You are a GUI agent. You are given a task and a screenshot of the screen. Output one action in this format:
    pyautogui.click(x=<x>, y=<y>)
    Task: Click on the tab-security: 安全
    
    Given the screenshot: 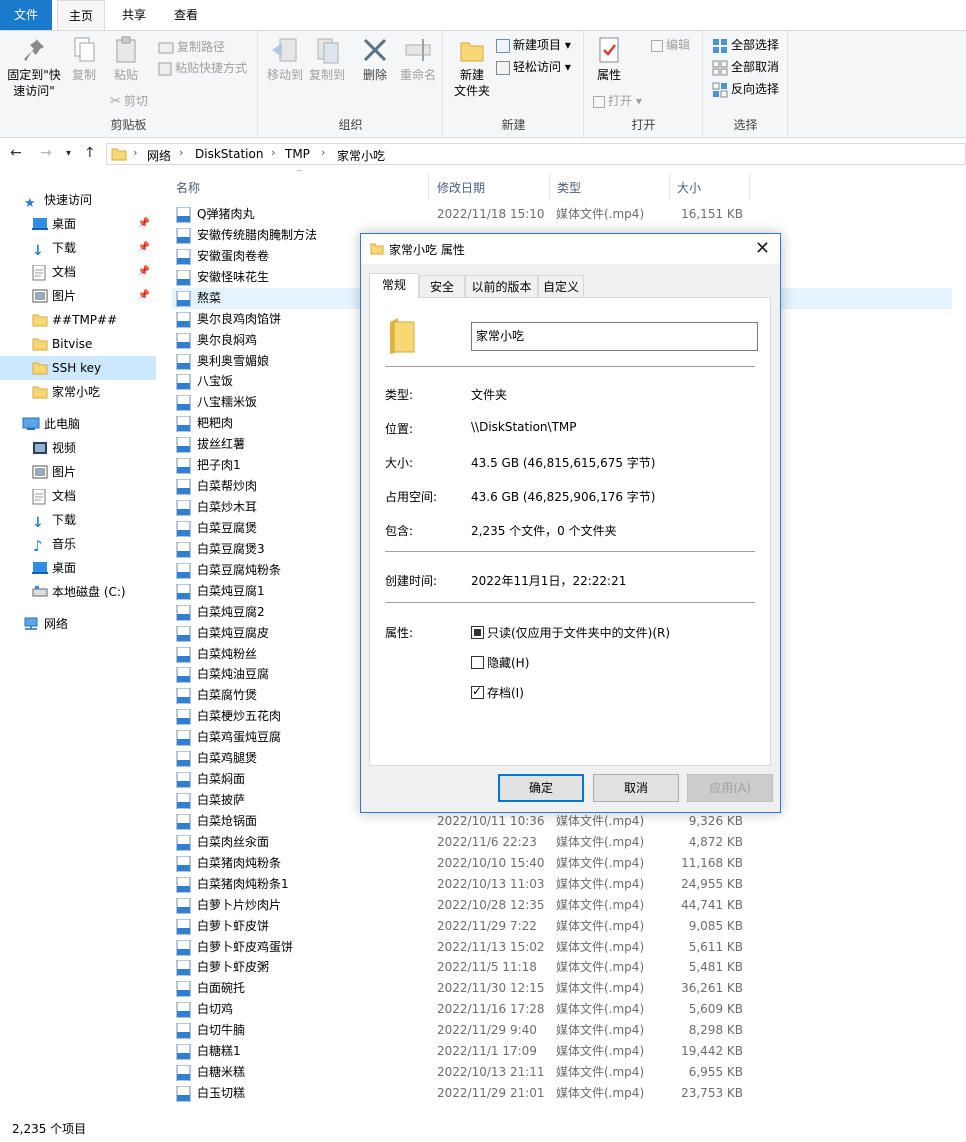 What is the action you would take?
    pyautogui.click(x=442, y=286)
    